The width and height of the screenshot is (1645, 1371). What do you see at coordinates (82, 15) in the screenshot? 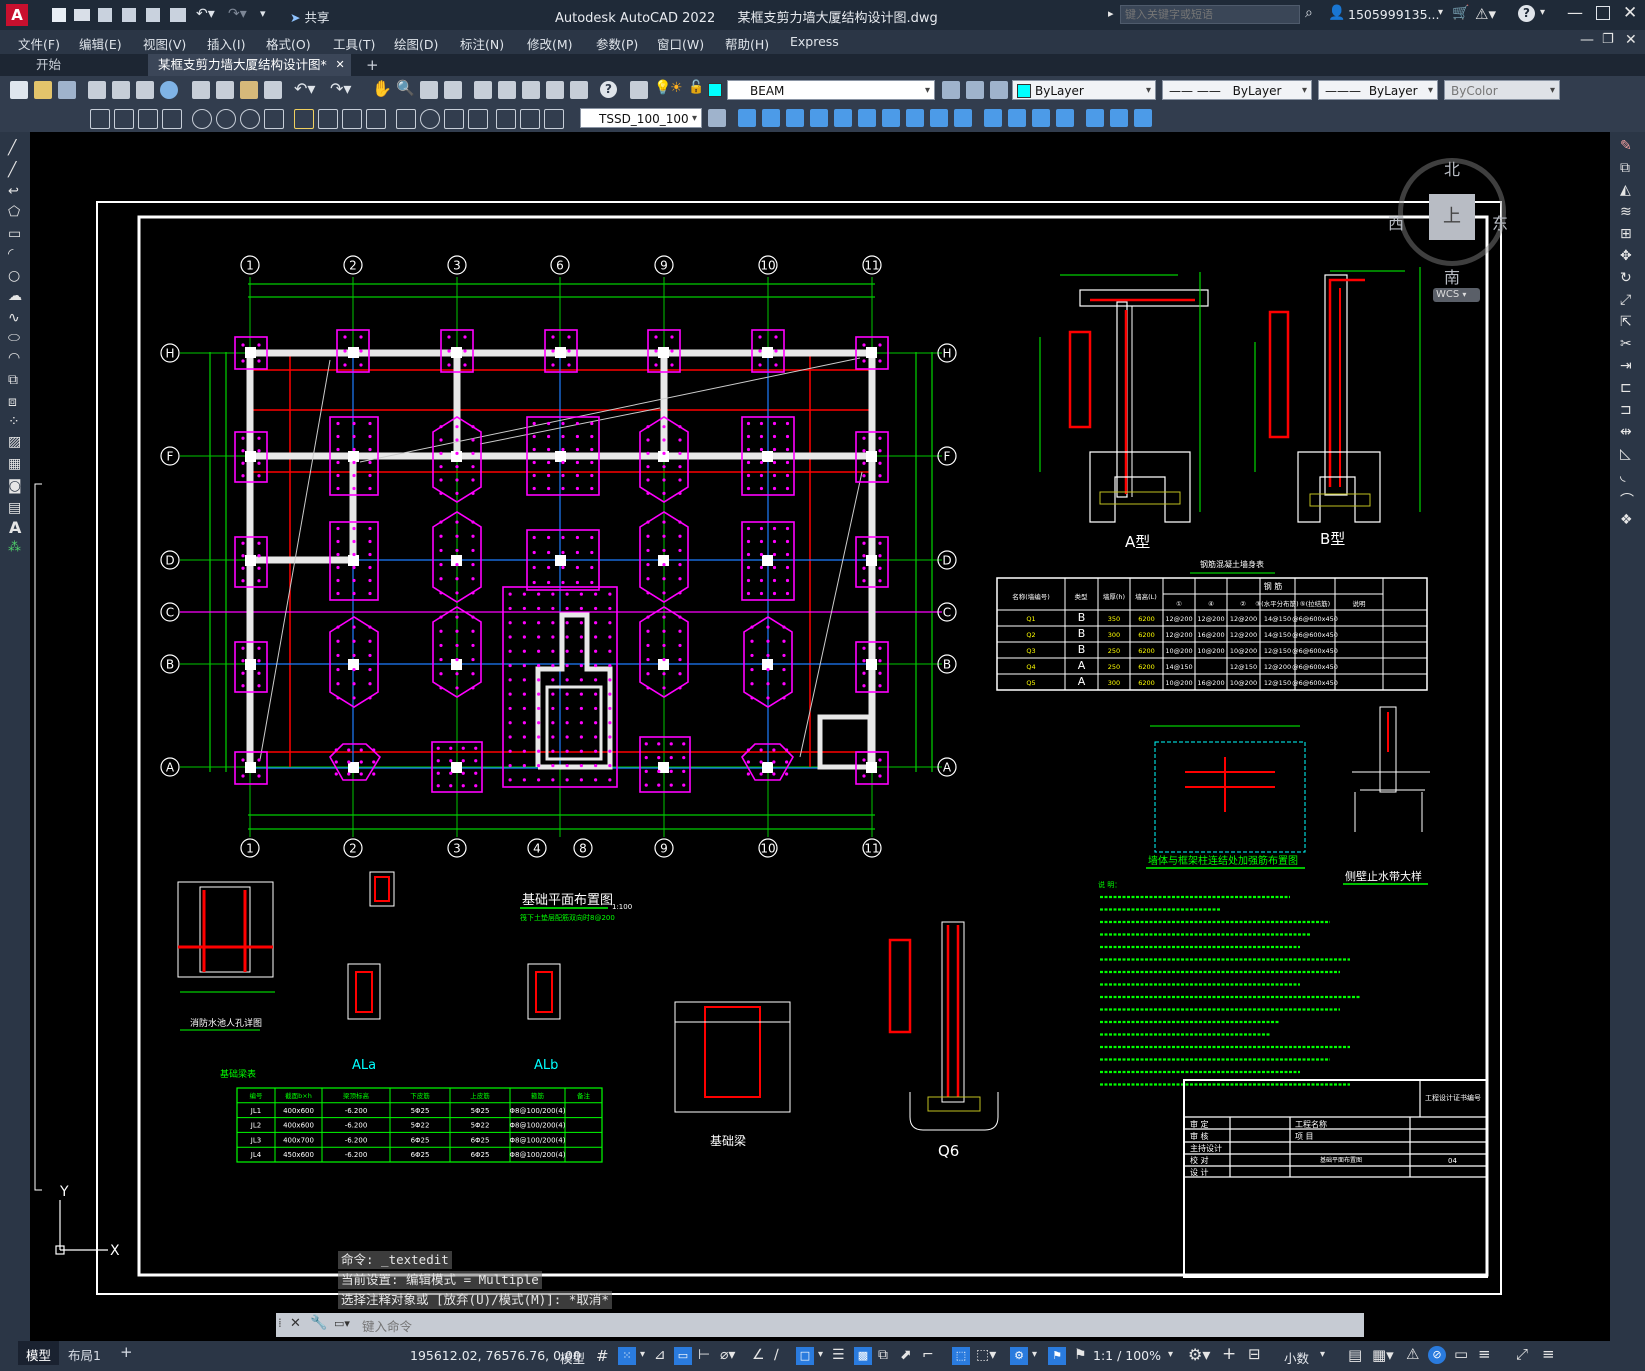
I see `open-icon` at bounding box center [82, 15].